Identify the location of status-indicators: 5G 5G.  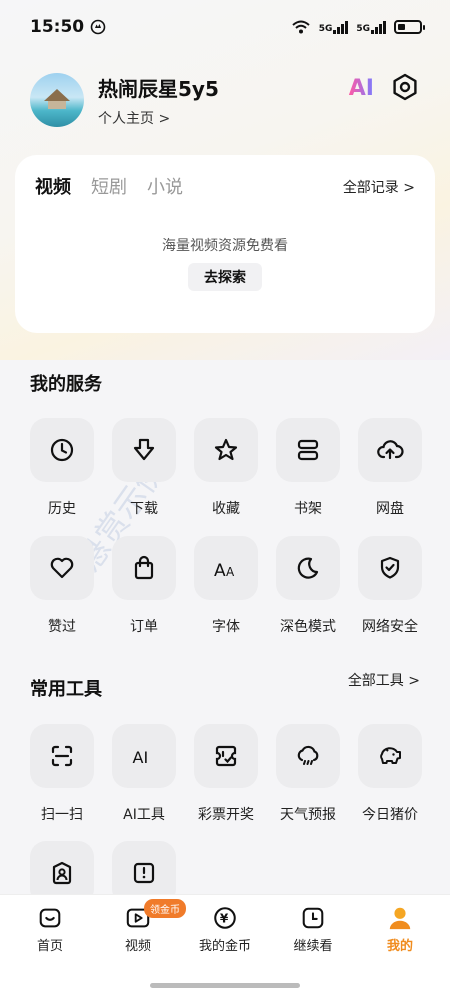
(358, 27).